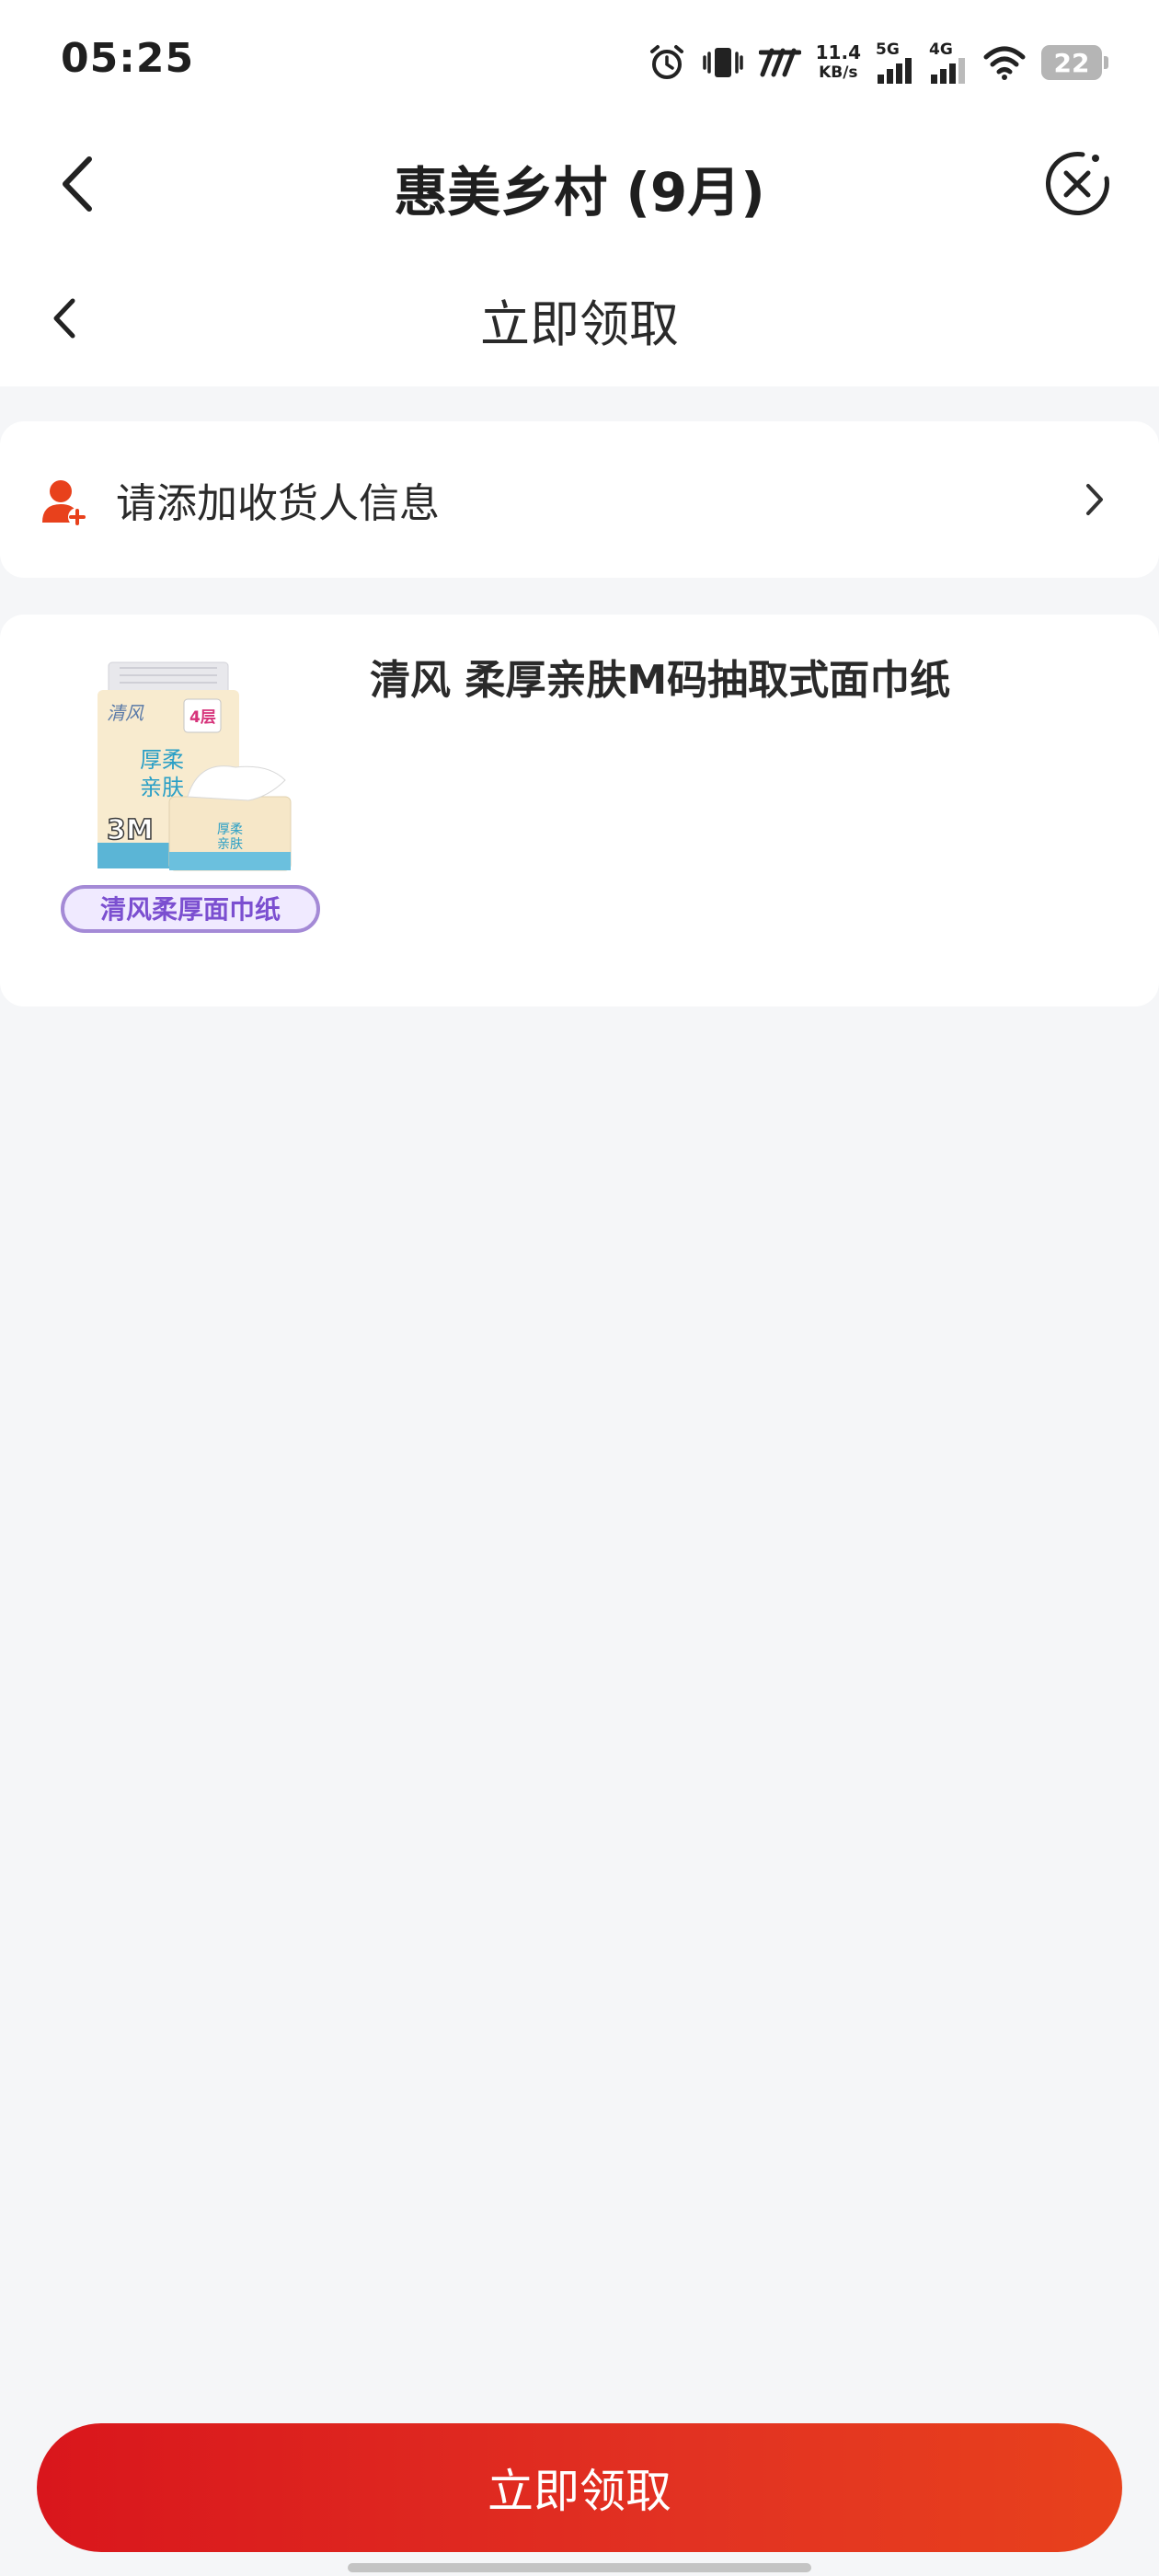  What do you see at coordinates (579, 60) in the screenshot?
I see `status-bar: 05:25 11.4 KB/s 5G 4G 22` at bounding box center [579, 60].